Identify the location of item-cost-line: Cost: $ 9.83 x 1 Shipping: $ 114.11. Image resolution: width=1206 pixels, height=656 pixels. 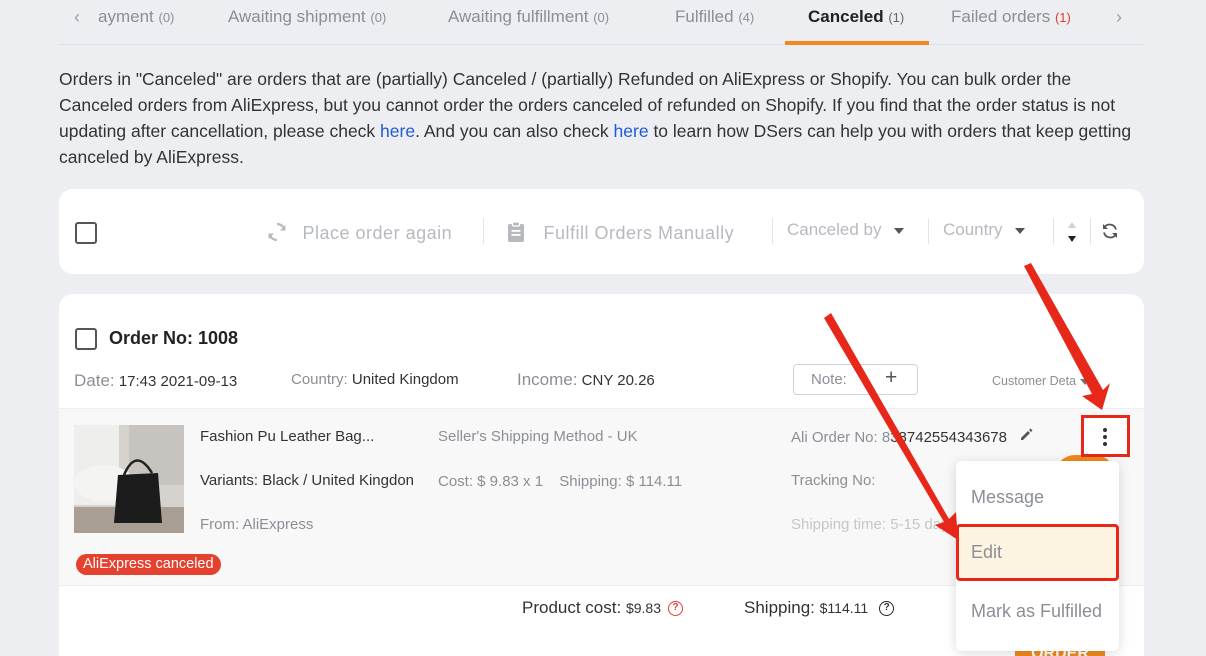
(560, 481).